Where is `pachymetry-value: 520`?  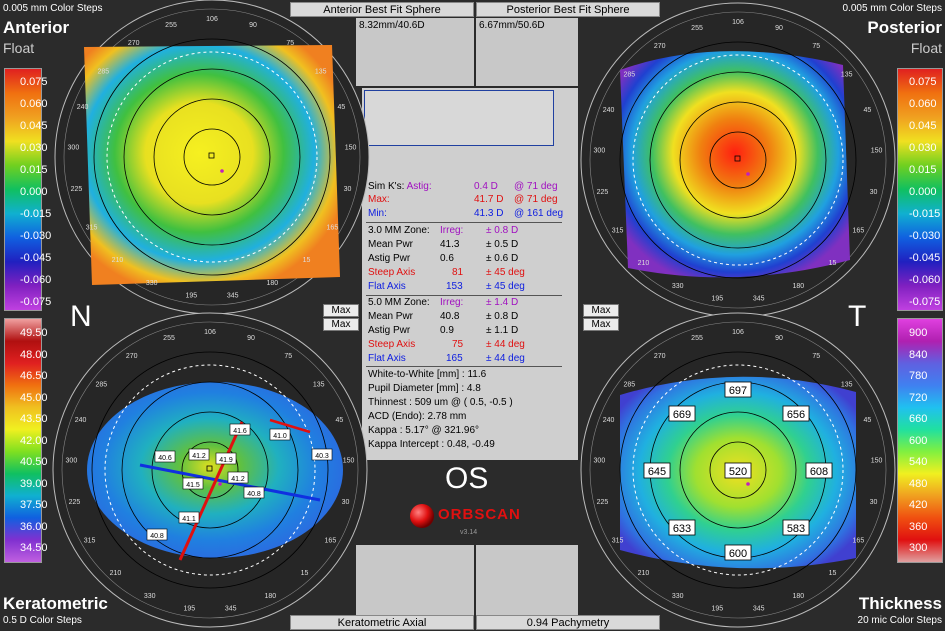
pachymetry-value: 520 is located at coordinates (738, 472).